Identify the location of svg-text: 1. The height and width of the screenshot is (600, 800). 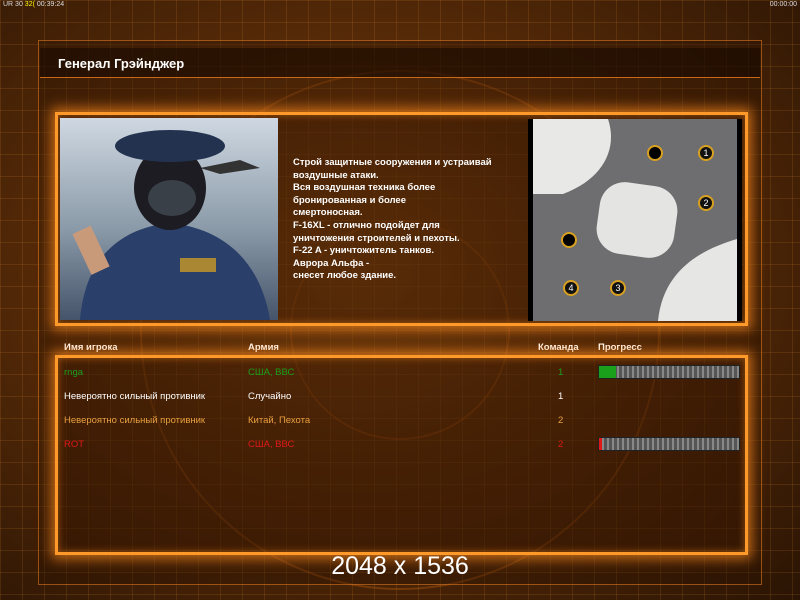
(705, 153).